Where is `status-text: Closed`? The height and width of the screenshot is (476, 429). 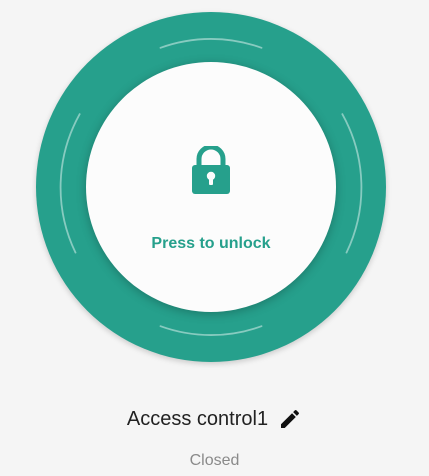 status-text: Closed is located at coordinates (214, 460).